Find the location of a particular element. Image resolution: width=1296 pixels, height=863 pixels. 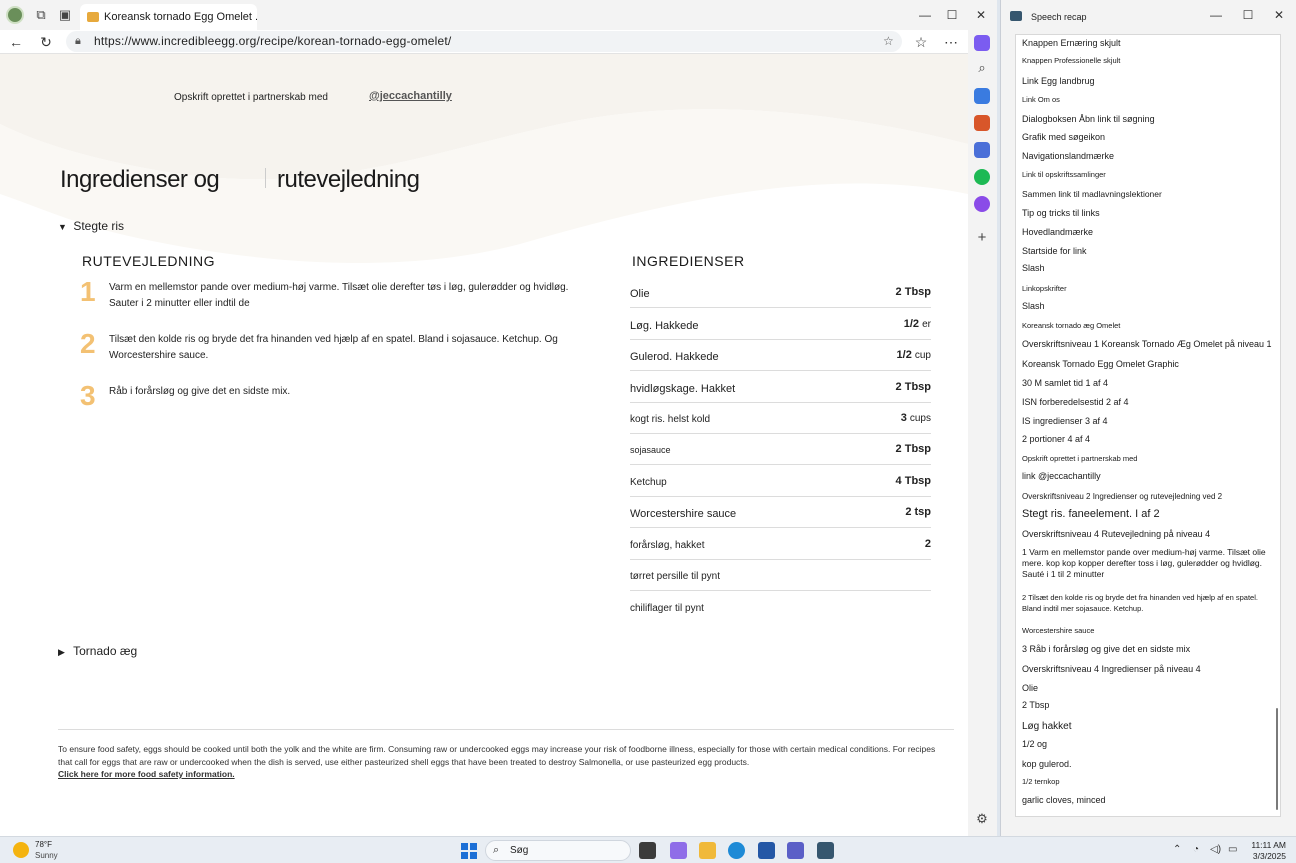

edge-sidebar: ⌕ + ⚙ is located at coordinates (982, 433).